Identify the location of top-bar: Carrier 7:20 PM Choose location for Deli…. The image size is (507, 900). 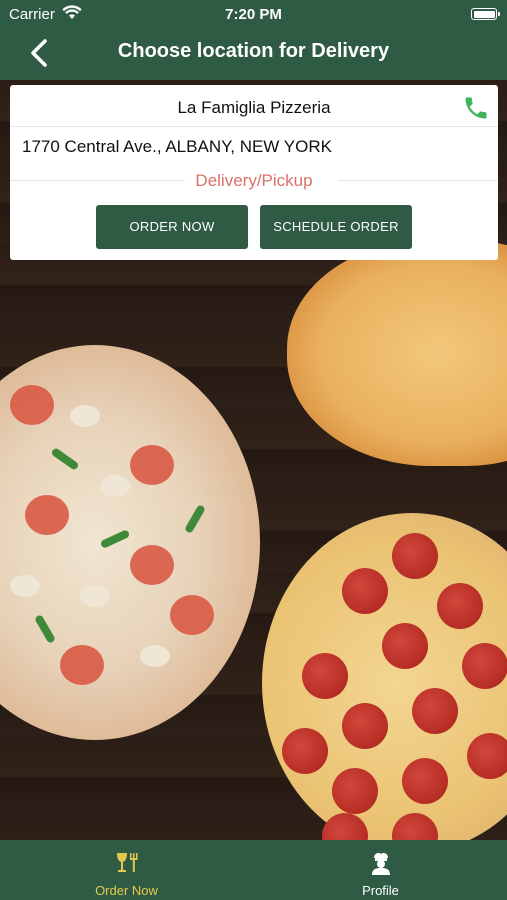
(253, 40).